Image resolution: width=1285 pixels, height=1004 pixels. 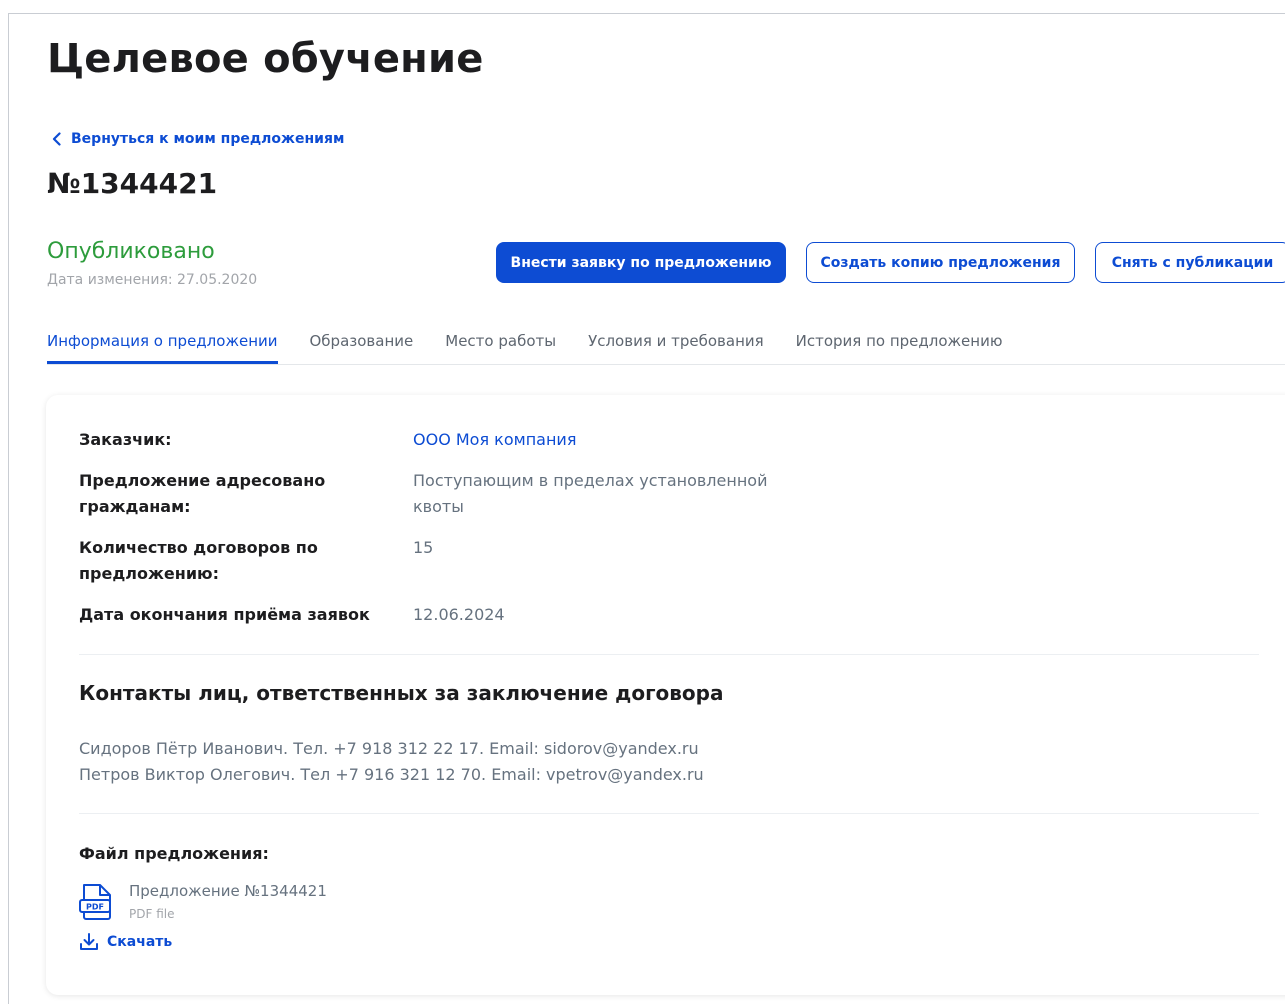 I want to click on download-icon, so click(x=89, y=941).